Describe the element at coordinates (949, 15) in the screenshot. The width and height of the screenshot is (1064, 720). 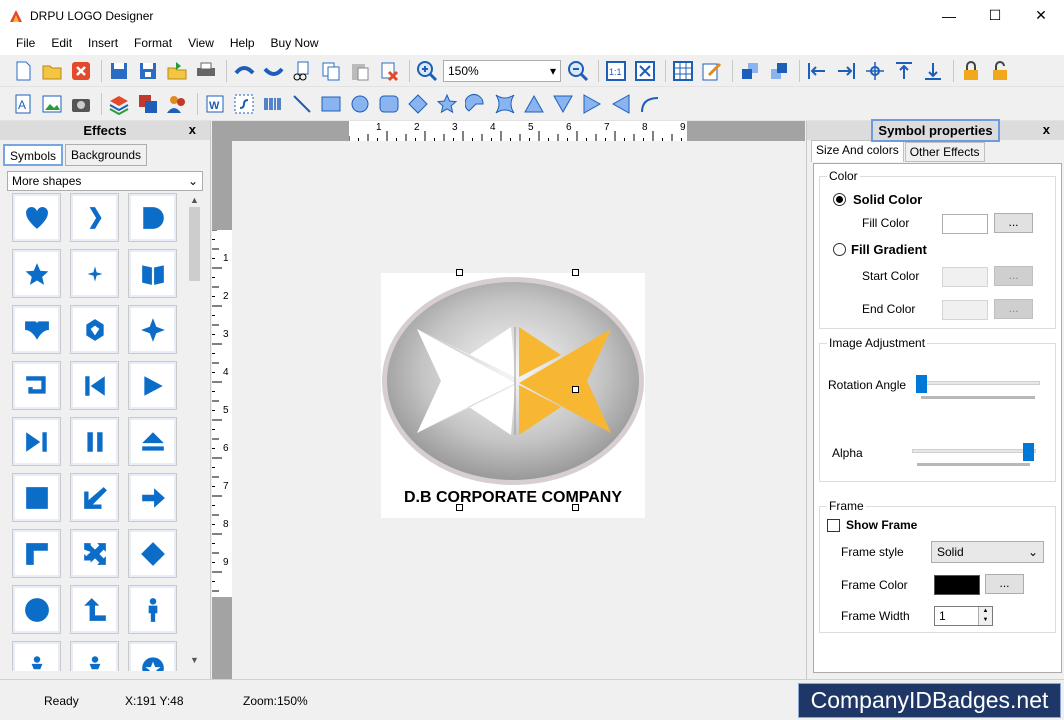
I see `minimize-button: —` at that location.